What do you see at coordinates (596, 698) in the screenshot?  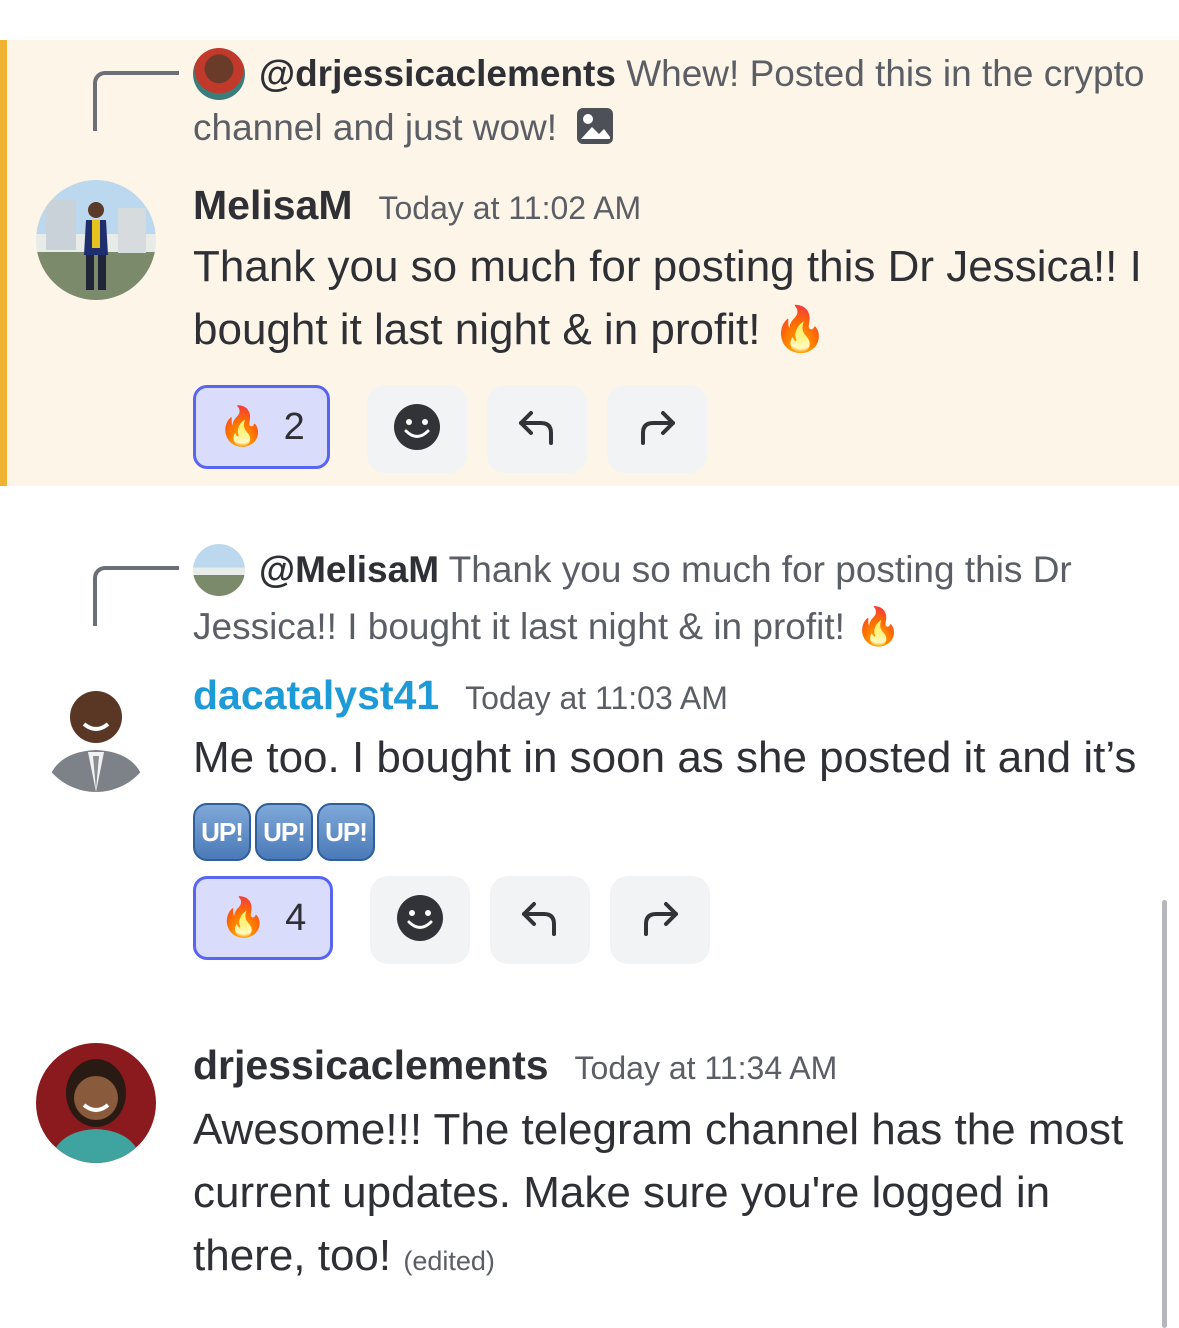 I see `timestamp: Today at 11:03 AM` at bounding box center [596, 698].